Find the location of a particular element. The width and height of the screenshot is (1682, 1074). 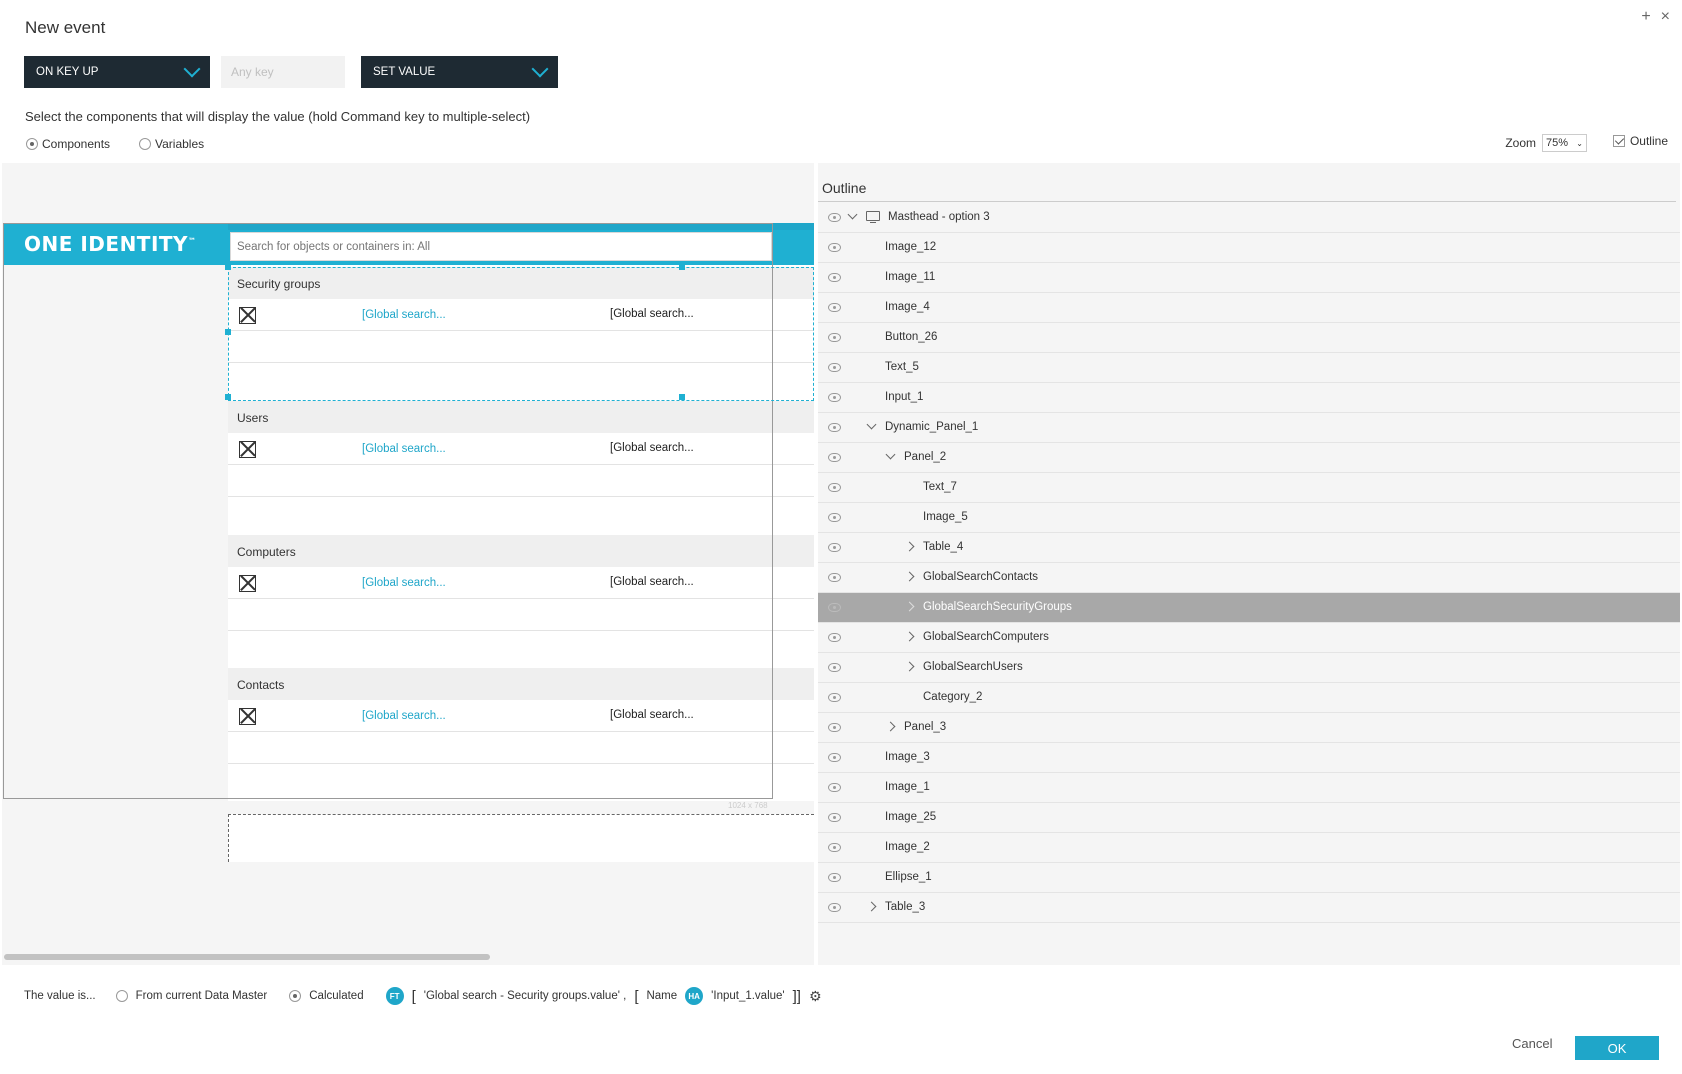

outline-item: Button_26 is located at coordinates (1249, 338).